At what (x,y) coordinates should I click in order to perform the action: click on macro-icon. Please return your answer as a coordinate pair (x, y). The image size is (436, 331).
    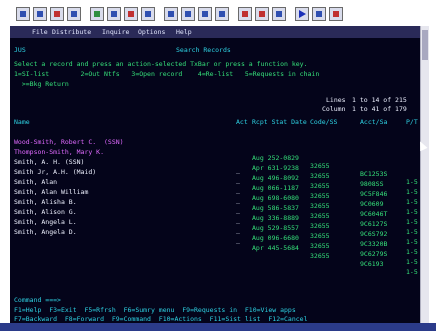
    Looking at the image, I should click on (222, 14).